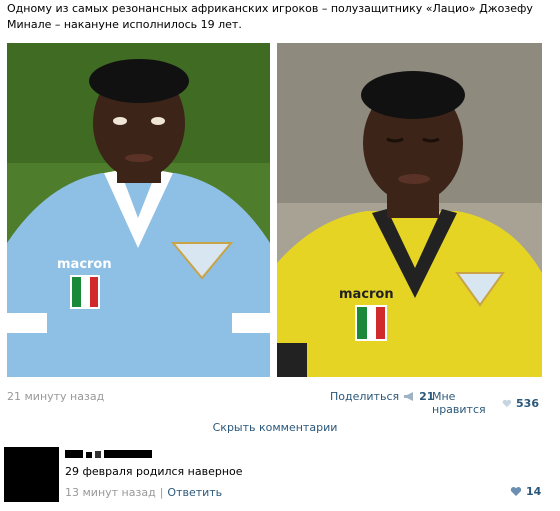  What do you see at coordinates (275, 427) in the screenshot?
I see `hide-comments-link: Скрыть комментарии` at bounding box center [275, 427].